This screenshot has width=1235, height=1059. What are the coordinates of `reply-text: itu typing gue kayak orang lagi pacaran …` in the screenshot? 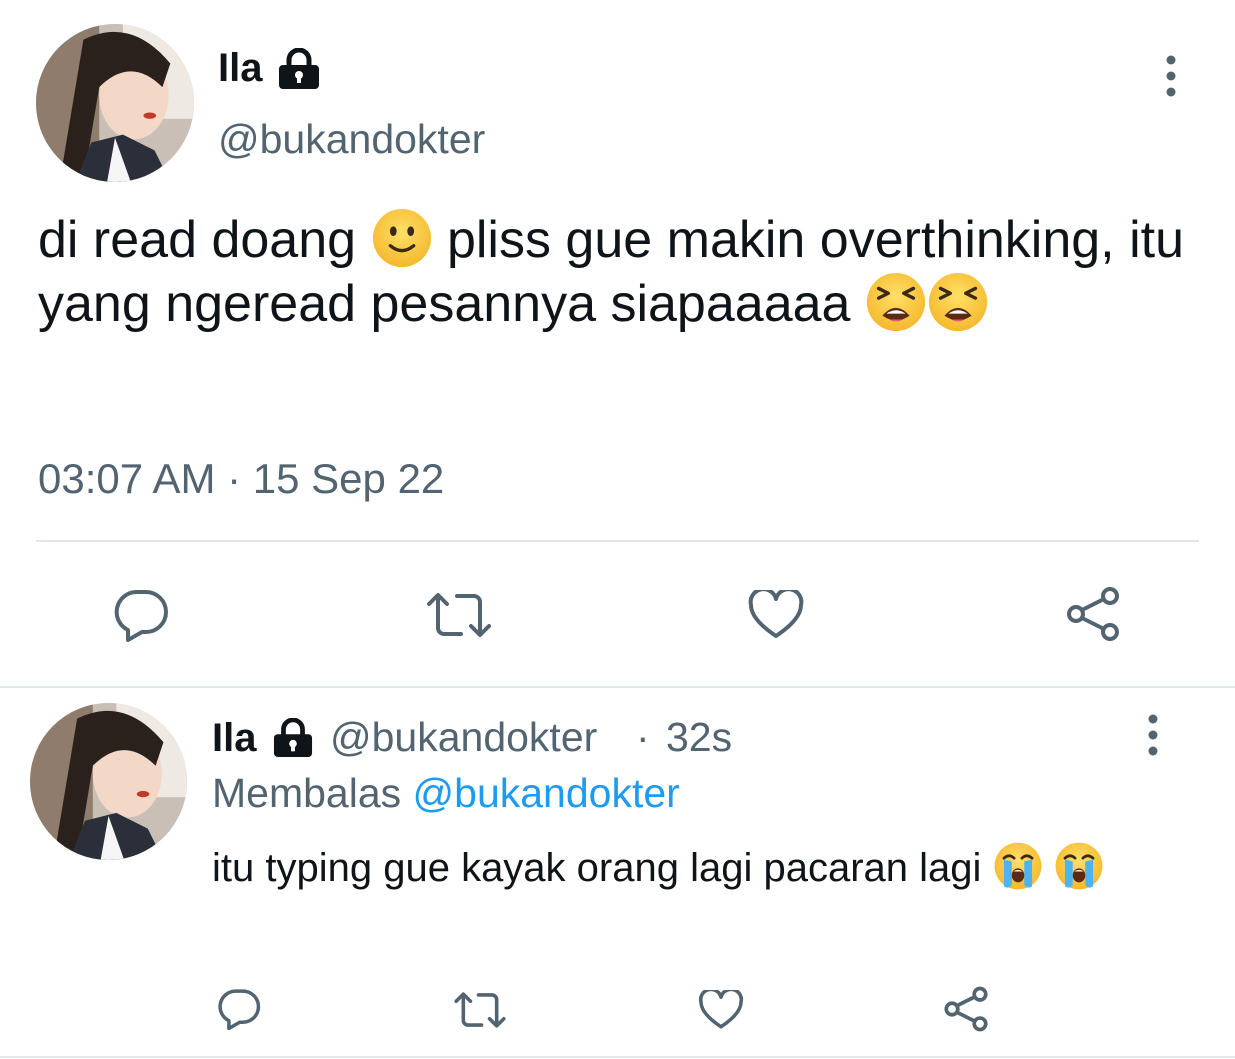 It's located at (702, 868).